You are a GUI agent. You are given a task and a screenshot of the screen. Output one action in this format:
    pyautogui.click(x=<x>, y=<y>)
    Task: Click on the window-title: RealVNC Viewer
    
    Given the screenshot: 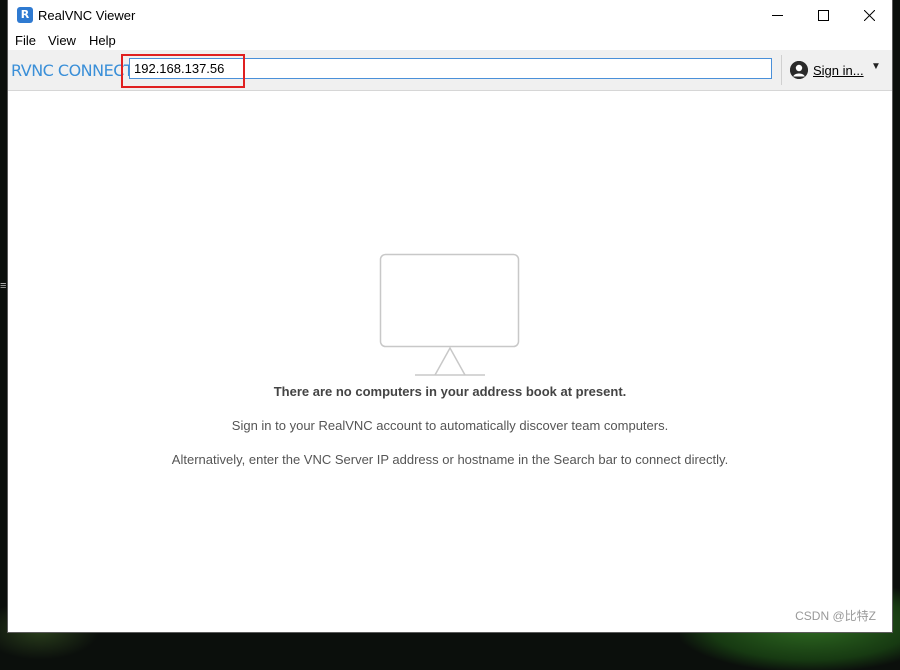 What is the action you would take?
    pyautogui.click(x=87, y=15)
    